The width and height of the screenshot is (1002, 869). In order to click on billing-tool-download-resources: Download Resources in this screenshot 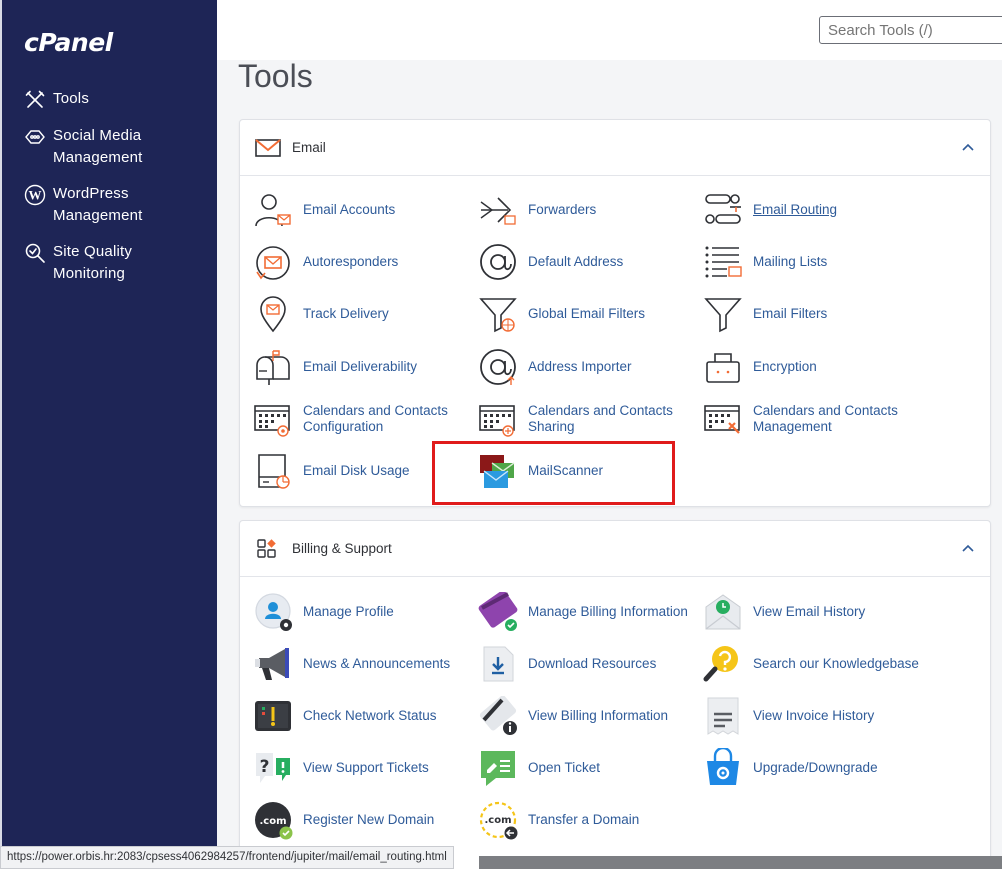, I will do `click(567, 664)`.